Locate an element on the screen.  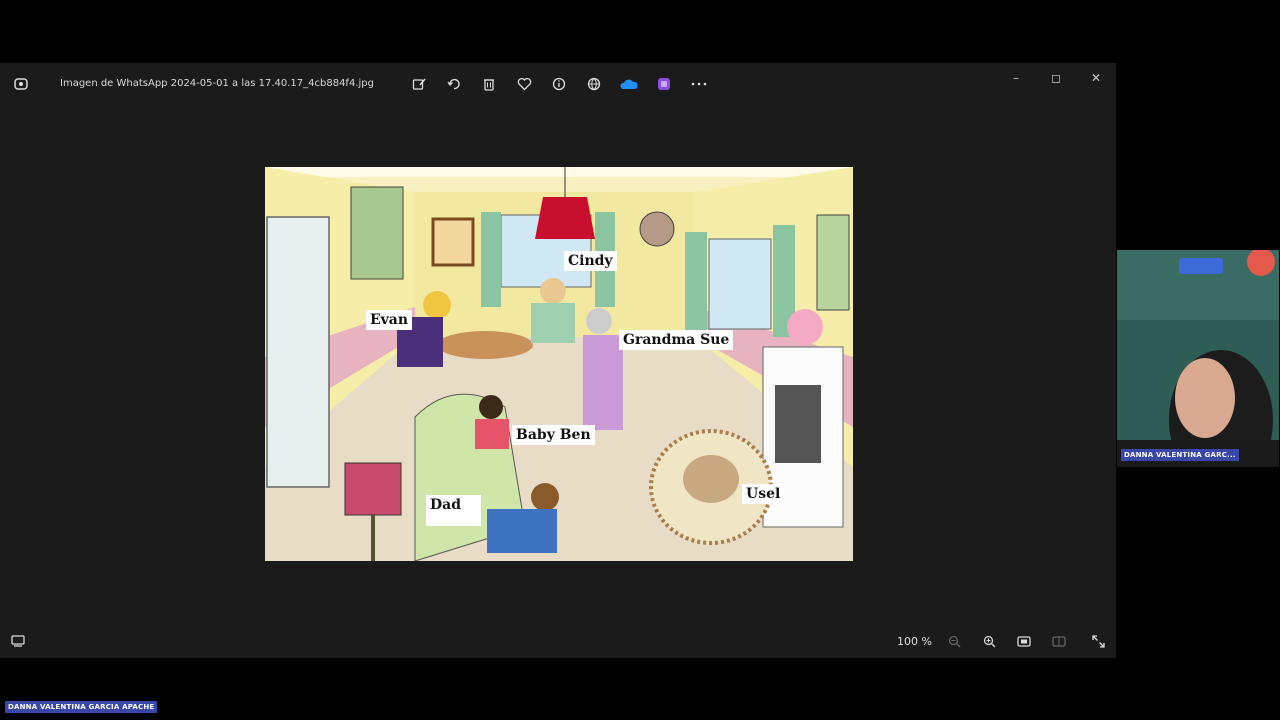
minimize-button: – is located at coordinates (1016, 78).